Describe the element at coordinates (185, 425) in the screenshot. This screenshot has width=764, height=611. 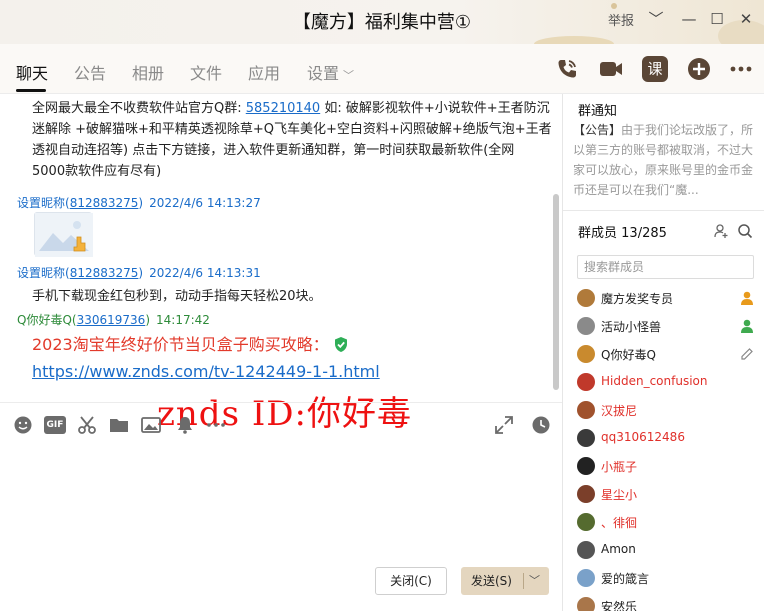
I see `bell-icon` at that location.